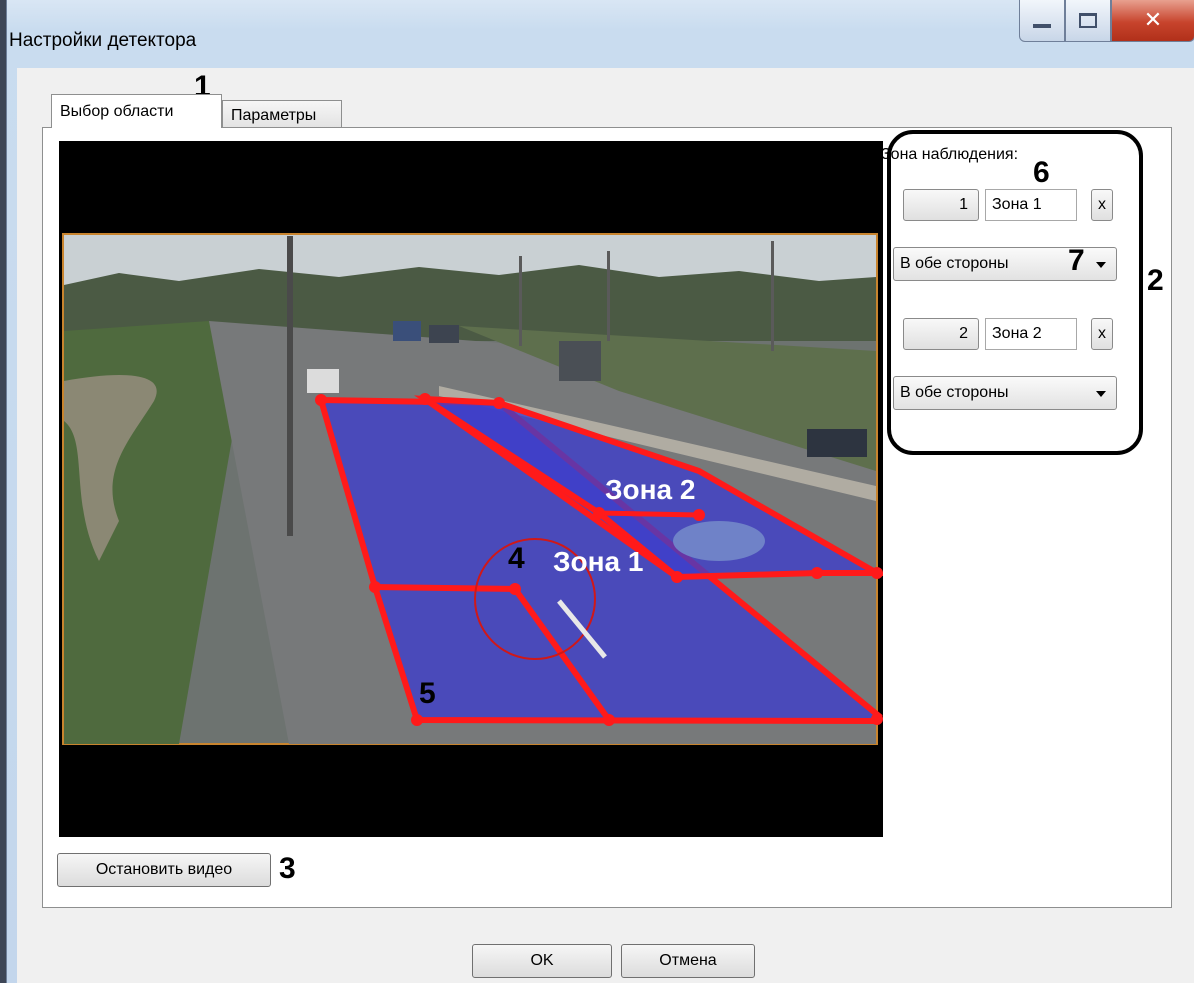  I want to click on ok-button: OK, so click(542, 961).